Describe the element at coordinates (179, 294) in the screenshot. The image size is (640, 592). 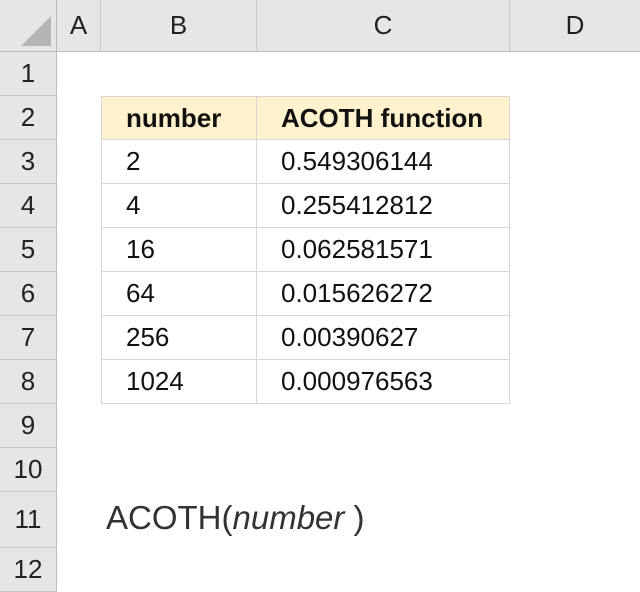
I see `table-cell-number: 64` at that location.